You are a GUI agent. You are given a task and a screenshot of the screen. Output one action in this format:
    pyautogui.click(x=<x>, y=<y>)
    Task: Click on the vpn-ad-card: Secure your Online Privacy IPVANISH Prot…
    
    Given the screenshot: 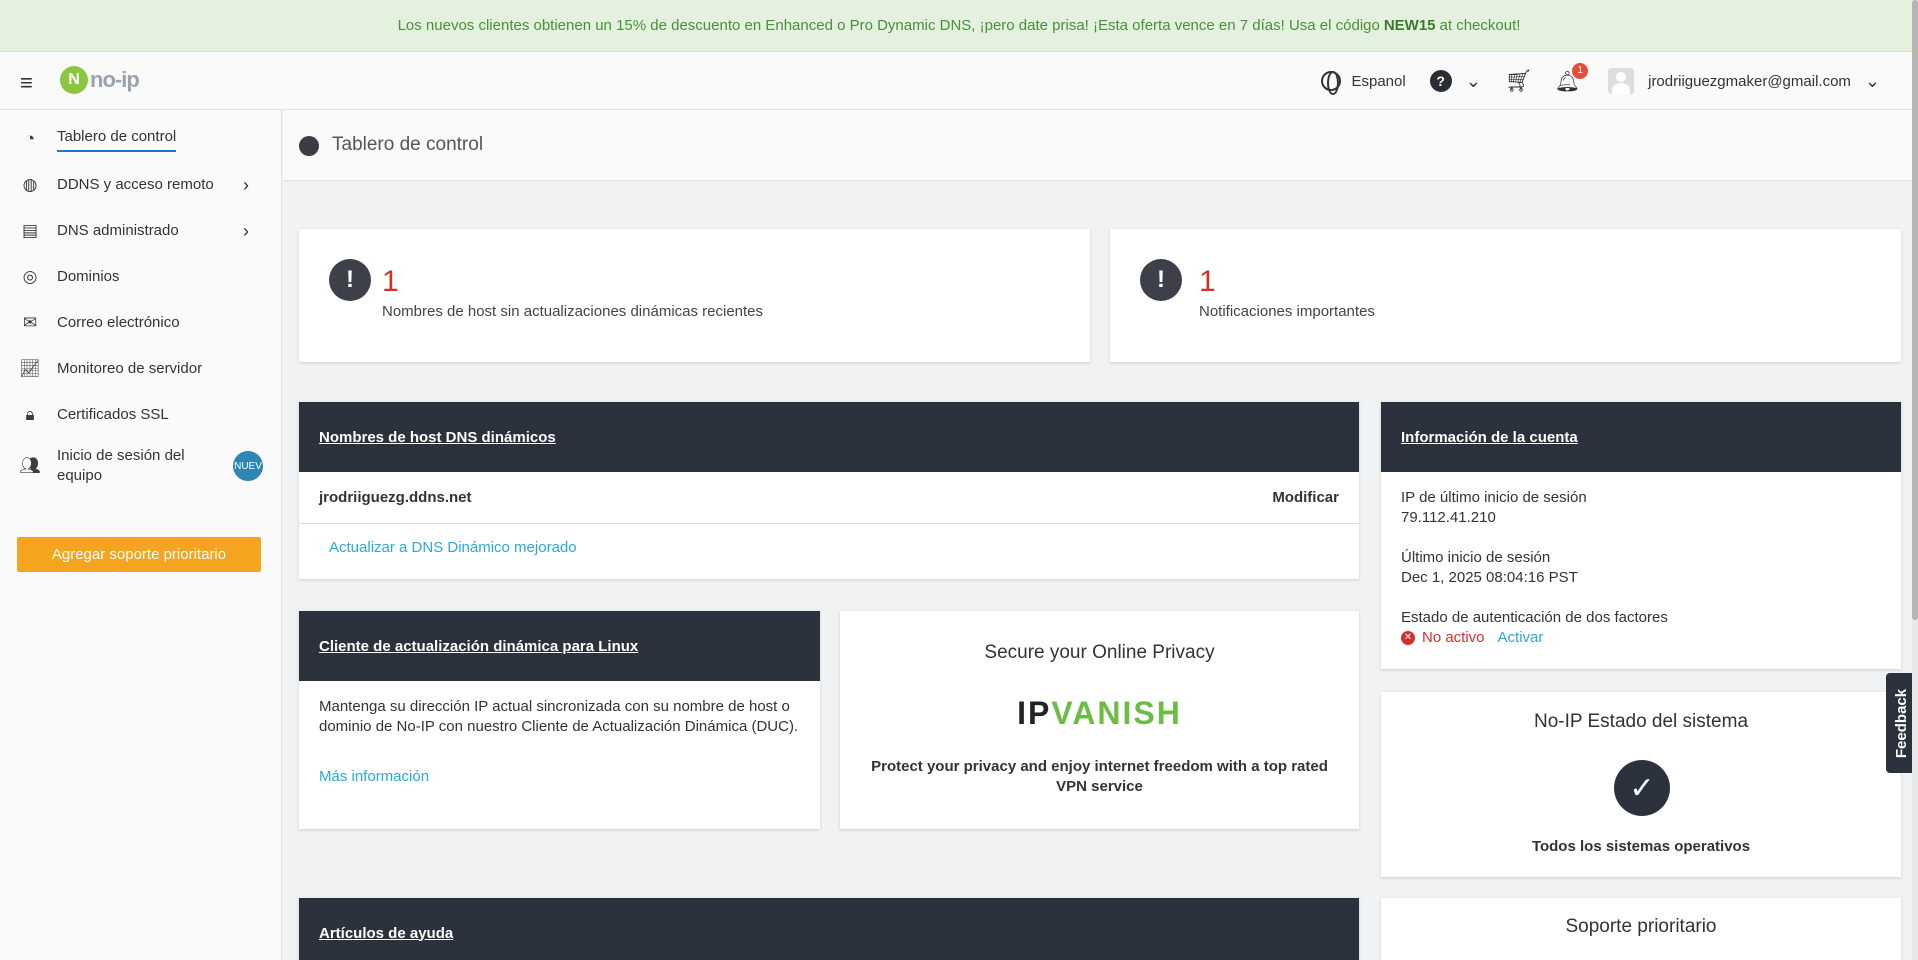 What is the action you would take?
    pyautogui.click(x=1099, y=720)
    